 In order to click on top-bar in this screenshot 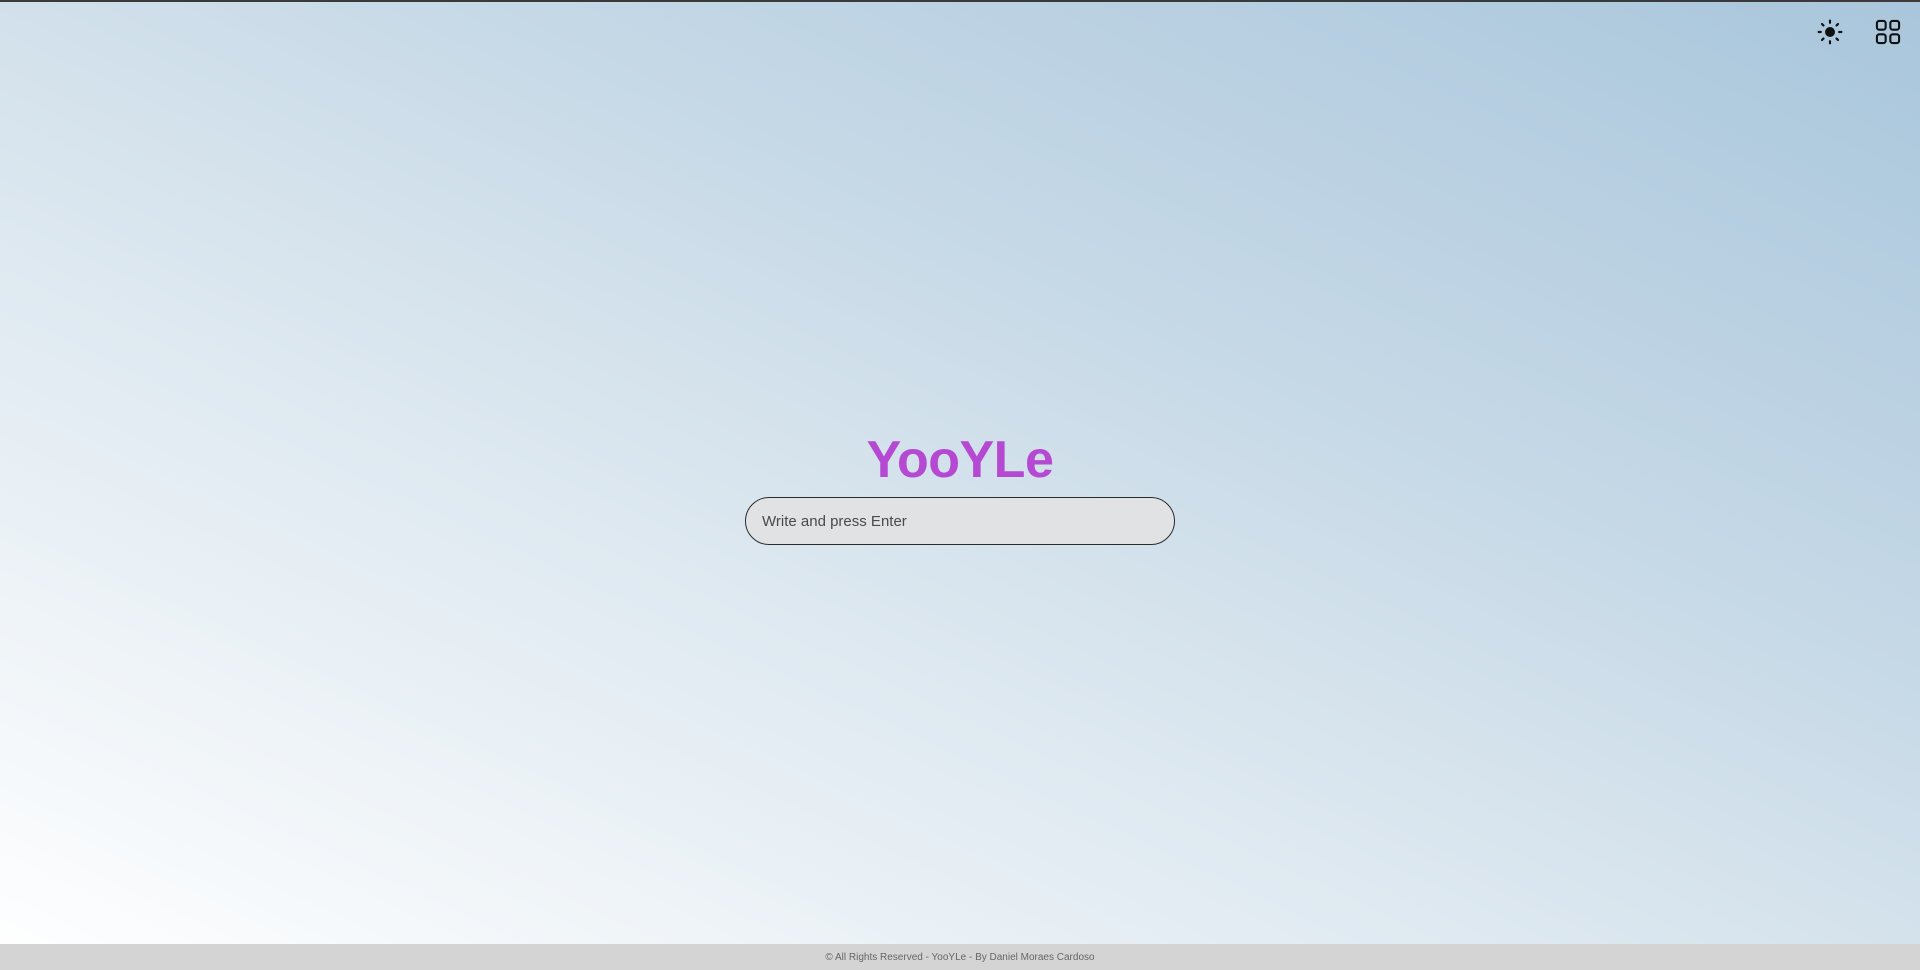, I will do `click(1859, 32)`.